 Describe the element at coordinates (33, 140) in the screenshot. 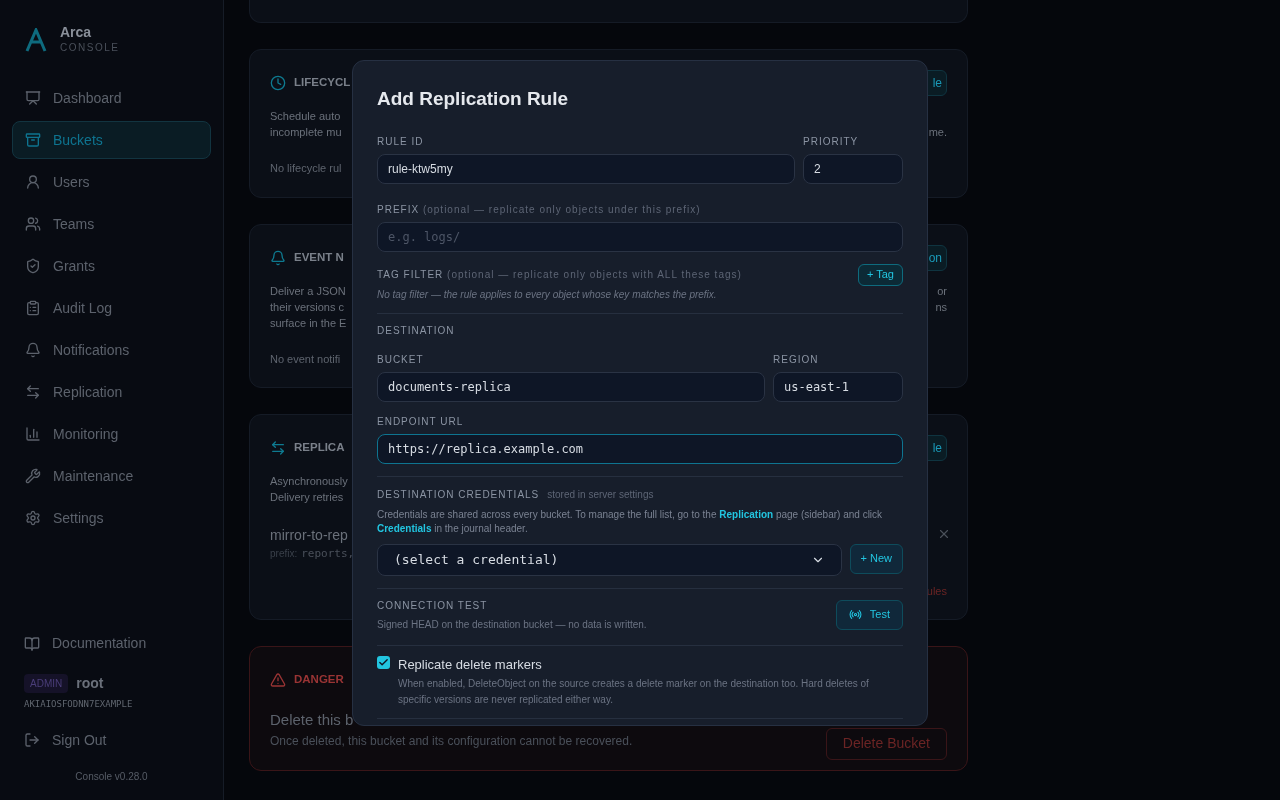

I see `archive-icon` at that location.